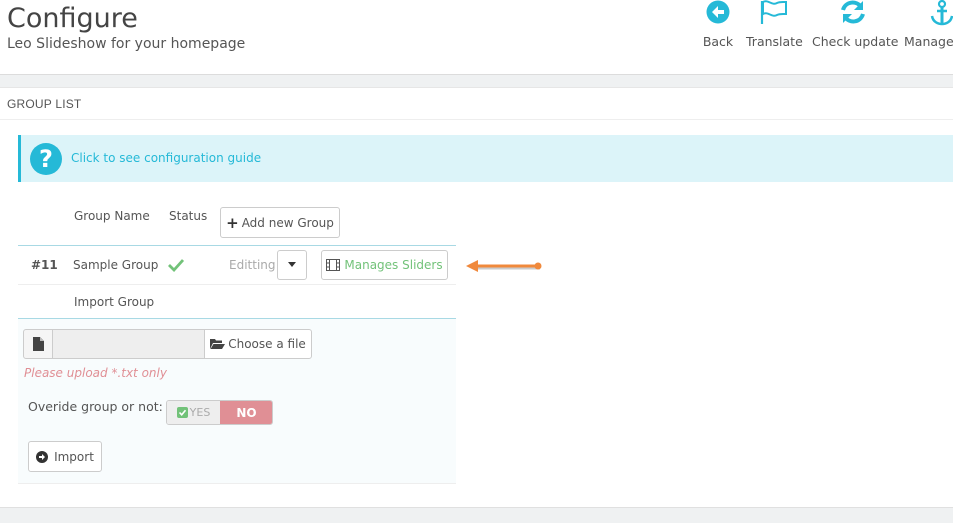 The image size is (953, 523). What do you see at coordinates (287, 222) in the screenshot?
I see `add-new-group-label: Add new Group` at bounding box center [287, 222].